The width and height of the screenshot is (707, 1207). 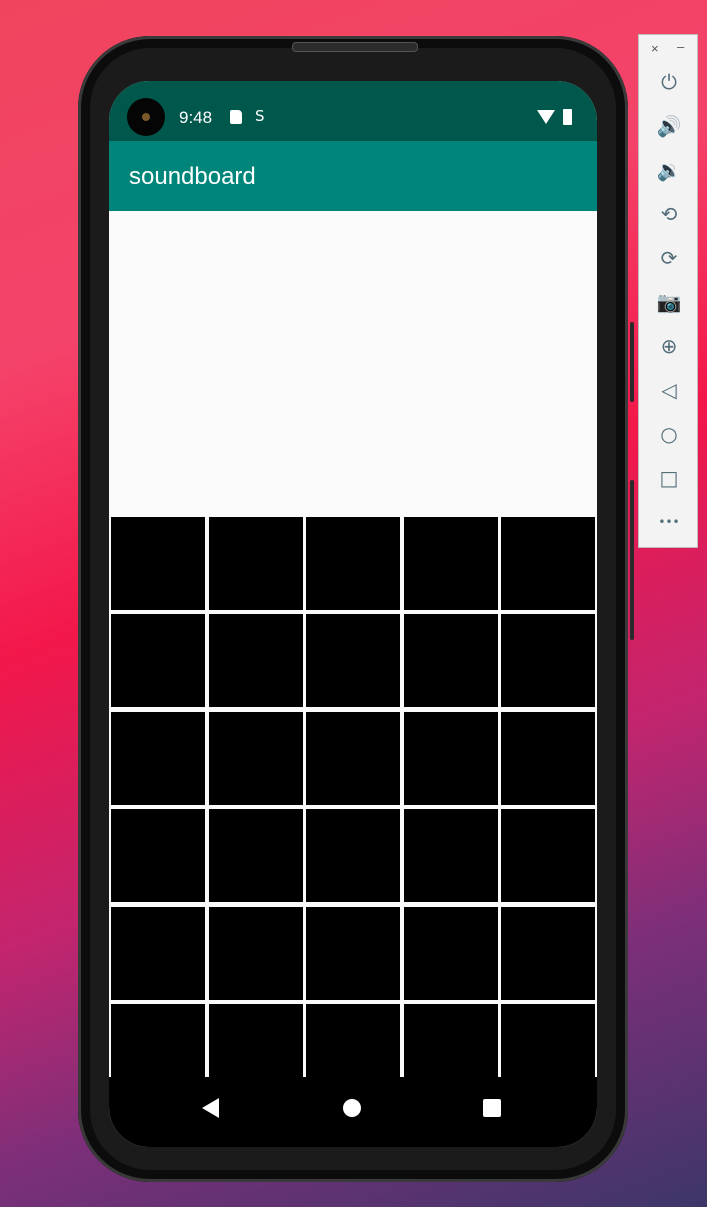 What do you see at coordinates (632, 362) in the screenshot?
I see `side-button-power` at bounding box center [632, 362].